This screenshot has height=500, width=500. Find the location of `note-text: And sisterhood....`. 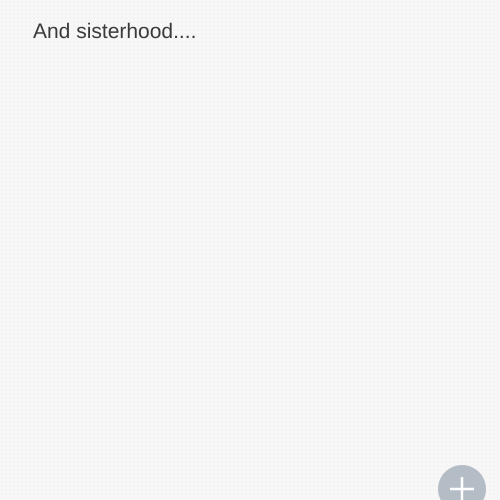

note-text: And sisterhood.... is located at coordinates (115, 32).